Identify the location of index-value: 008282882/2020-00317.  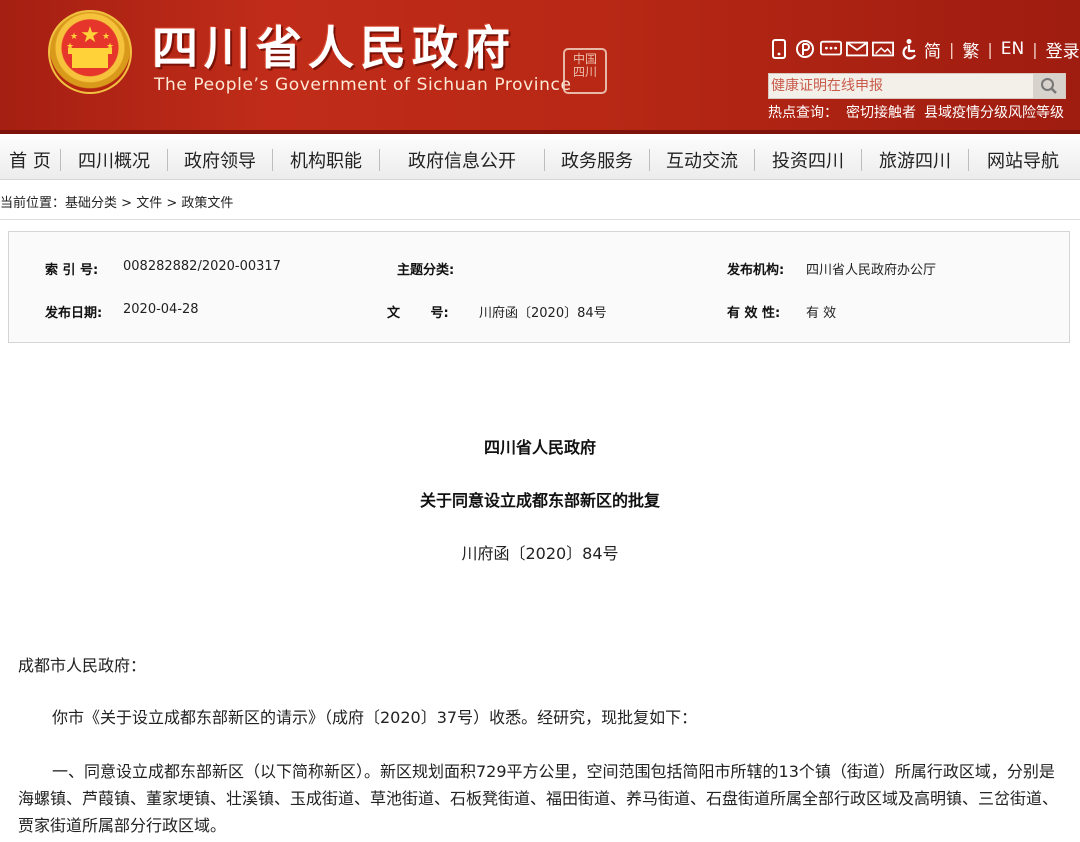
(202, 266).